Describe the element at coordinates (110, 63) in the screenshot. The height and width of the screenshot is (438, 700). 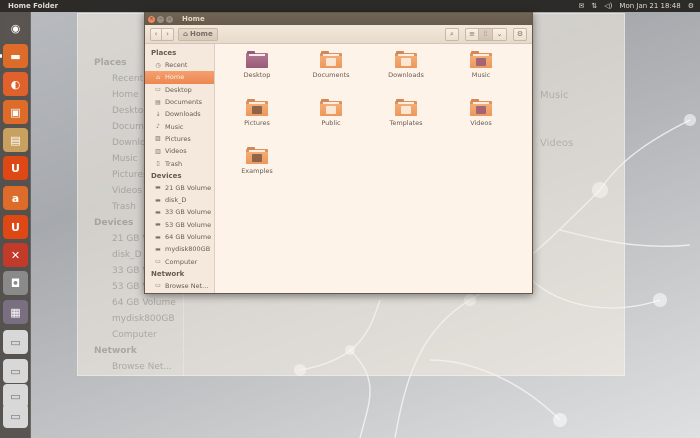
I see `ghost-sidebar-label: Places` at that location.